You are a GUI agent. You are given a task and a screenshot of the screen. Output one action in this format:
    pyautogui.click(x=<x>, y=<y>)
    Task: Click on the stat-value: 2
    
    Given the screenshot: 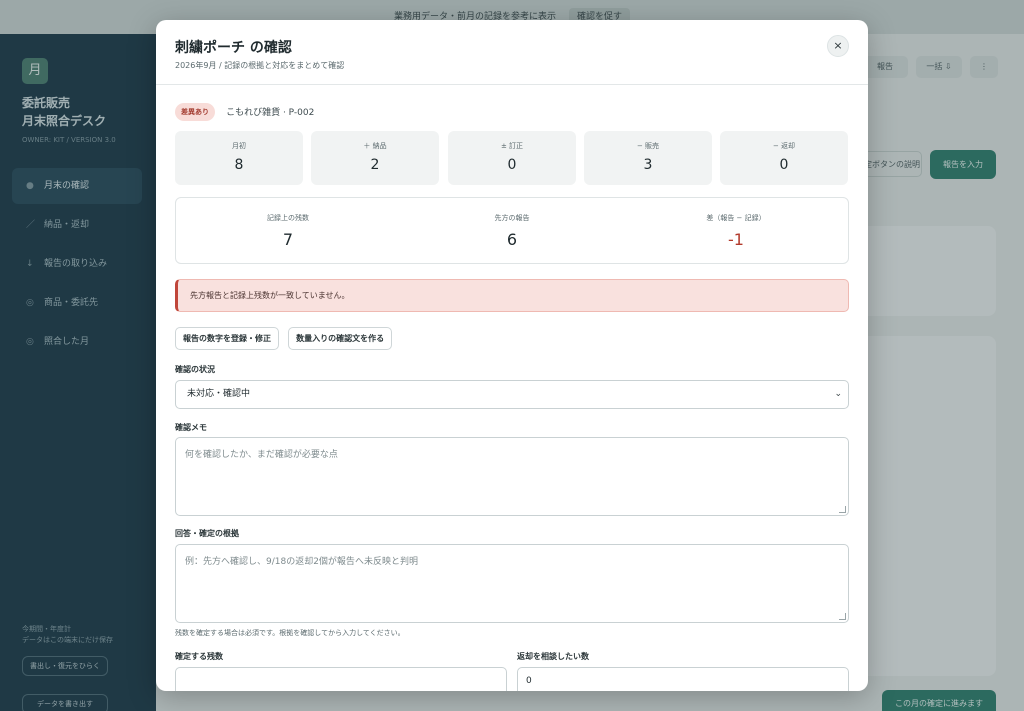 What is the action you would take?
    pyautogui.click(x=375, y=165)
    